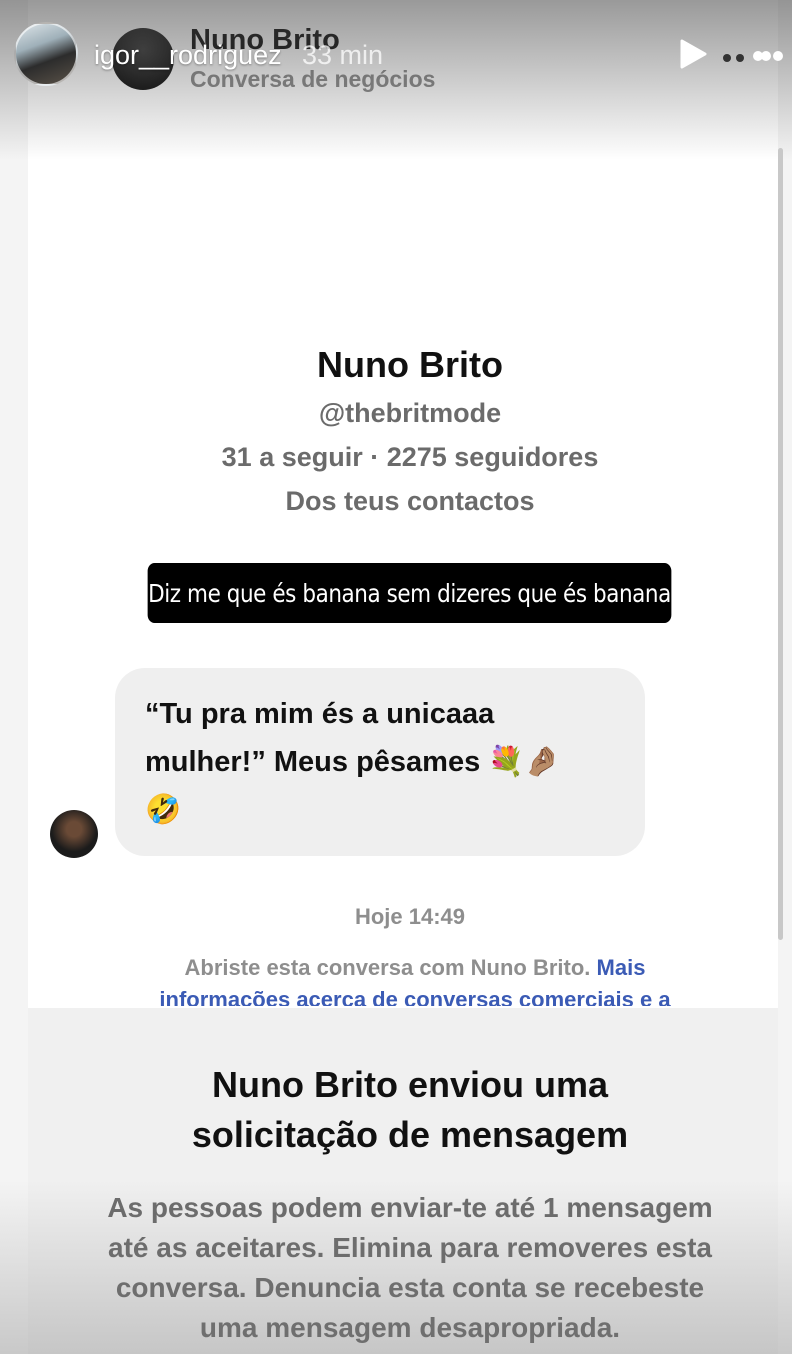  What do you see at coordinates (410, 1134) in the screenshot?
I see `request-title-line: solicitação de mensagem` at bounding box center [410, 1134].